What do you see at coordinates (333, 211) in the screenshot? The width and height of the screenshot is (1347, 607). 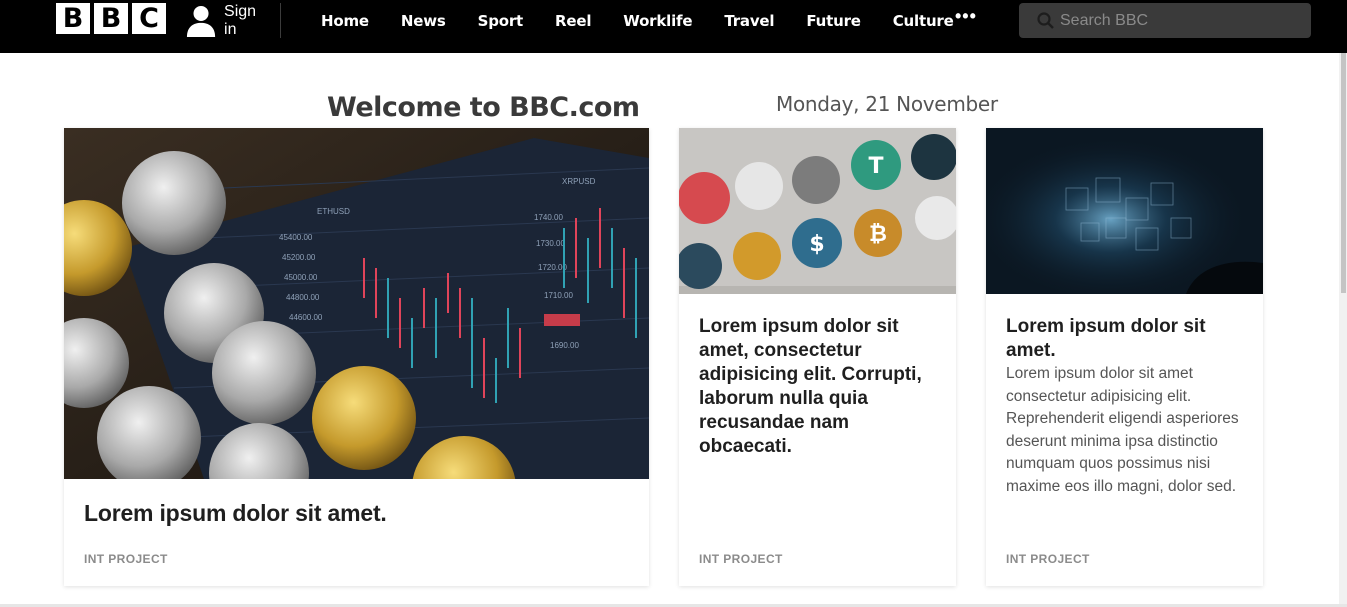 I see `svg-text: ETHUSD` at bounding box center [333, 211].